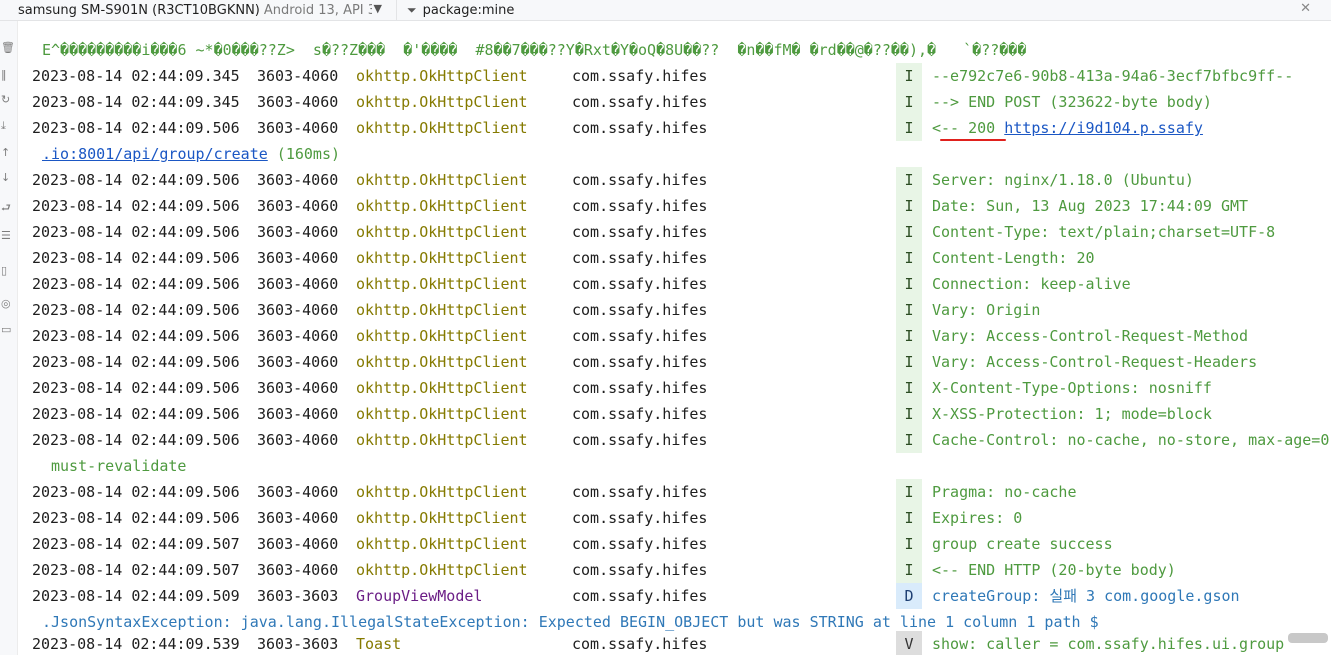 The width and height of the screenshot is (1331, 655). Describe the element at coordinates (1308, 638) in the screenshot. I see `horizontal-scrollbar` at that location.